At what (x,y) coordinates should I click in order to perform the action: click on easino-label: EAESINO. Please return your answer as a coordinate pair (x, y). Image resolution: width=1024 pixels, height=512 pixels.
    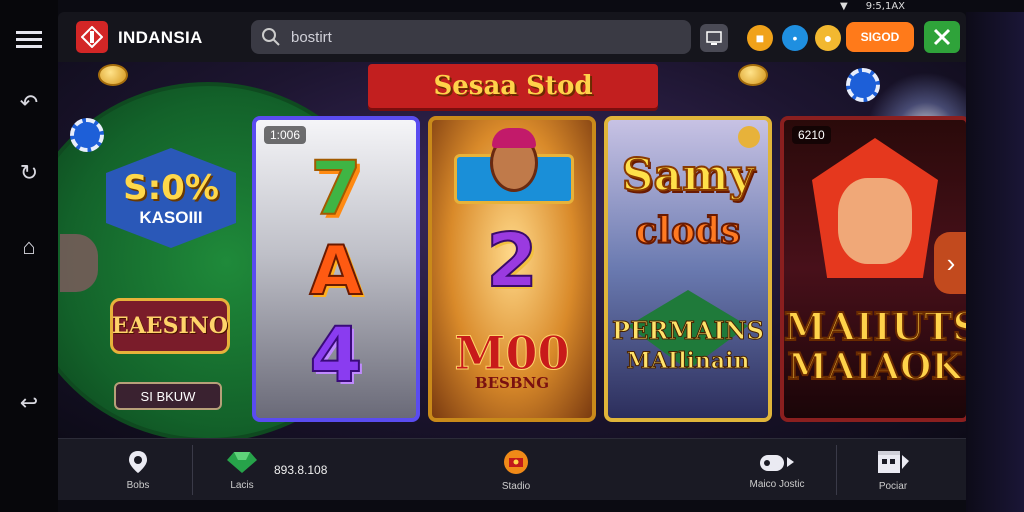
    Looking at the image, I should click on (170, 326).